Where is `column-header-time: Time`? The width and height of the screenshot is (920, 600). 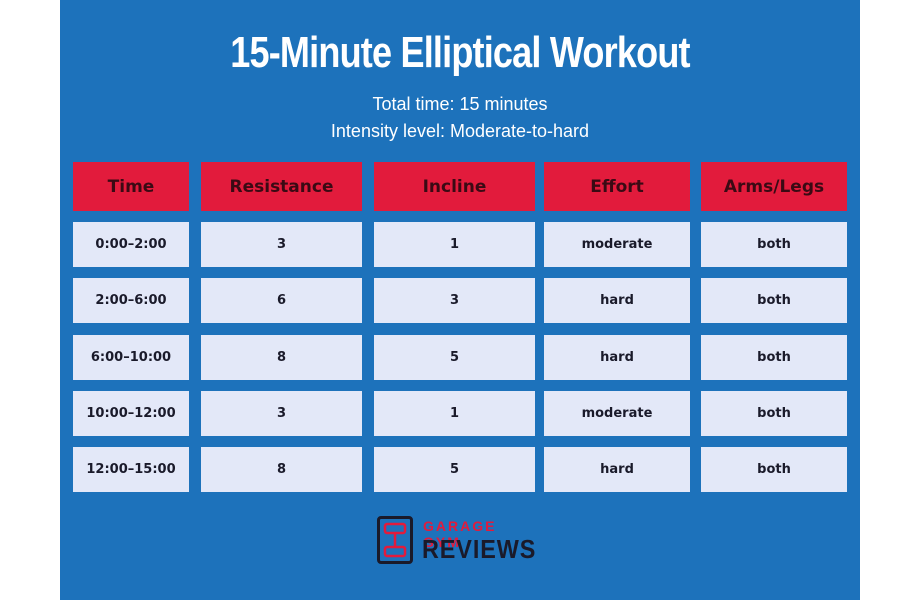
column-header-time: Time is located at coordinates (131, 186).